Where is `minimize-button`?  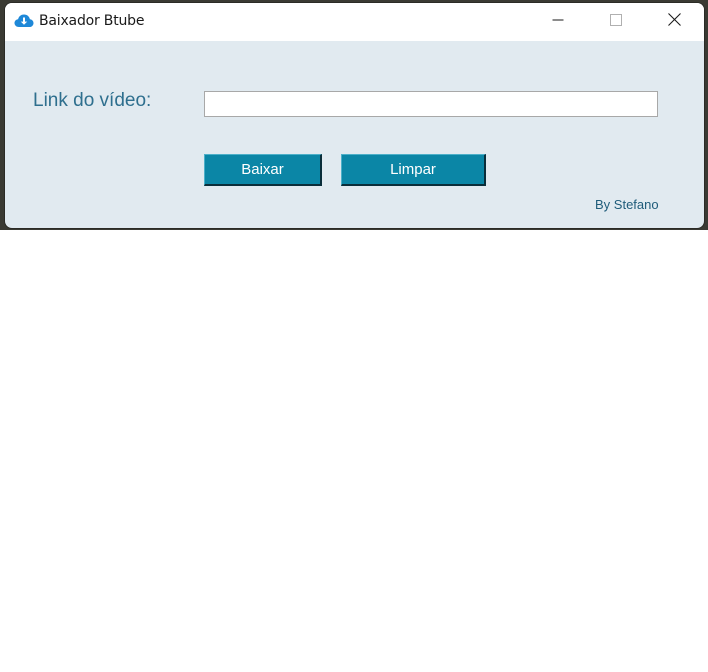
minimize-button is located at coordinates (558, 22).